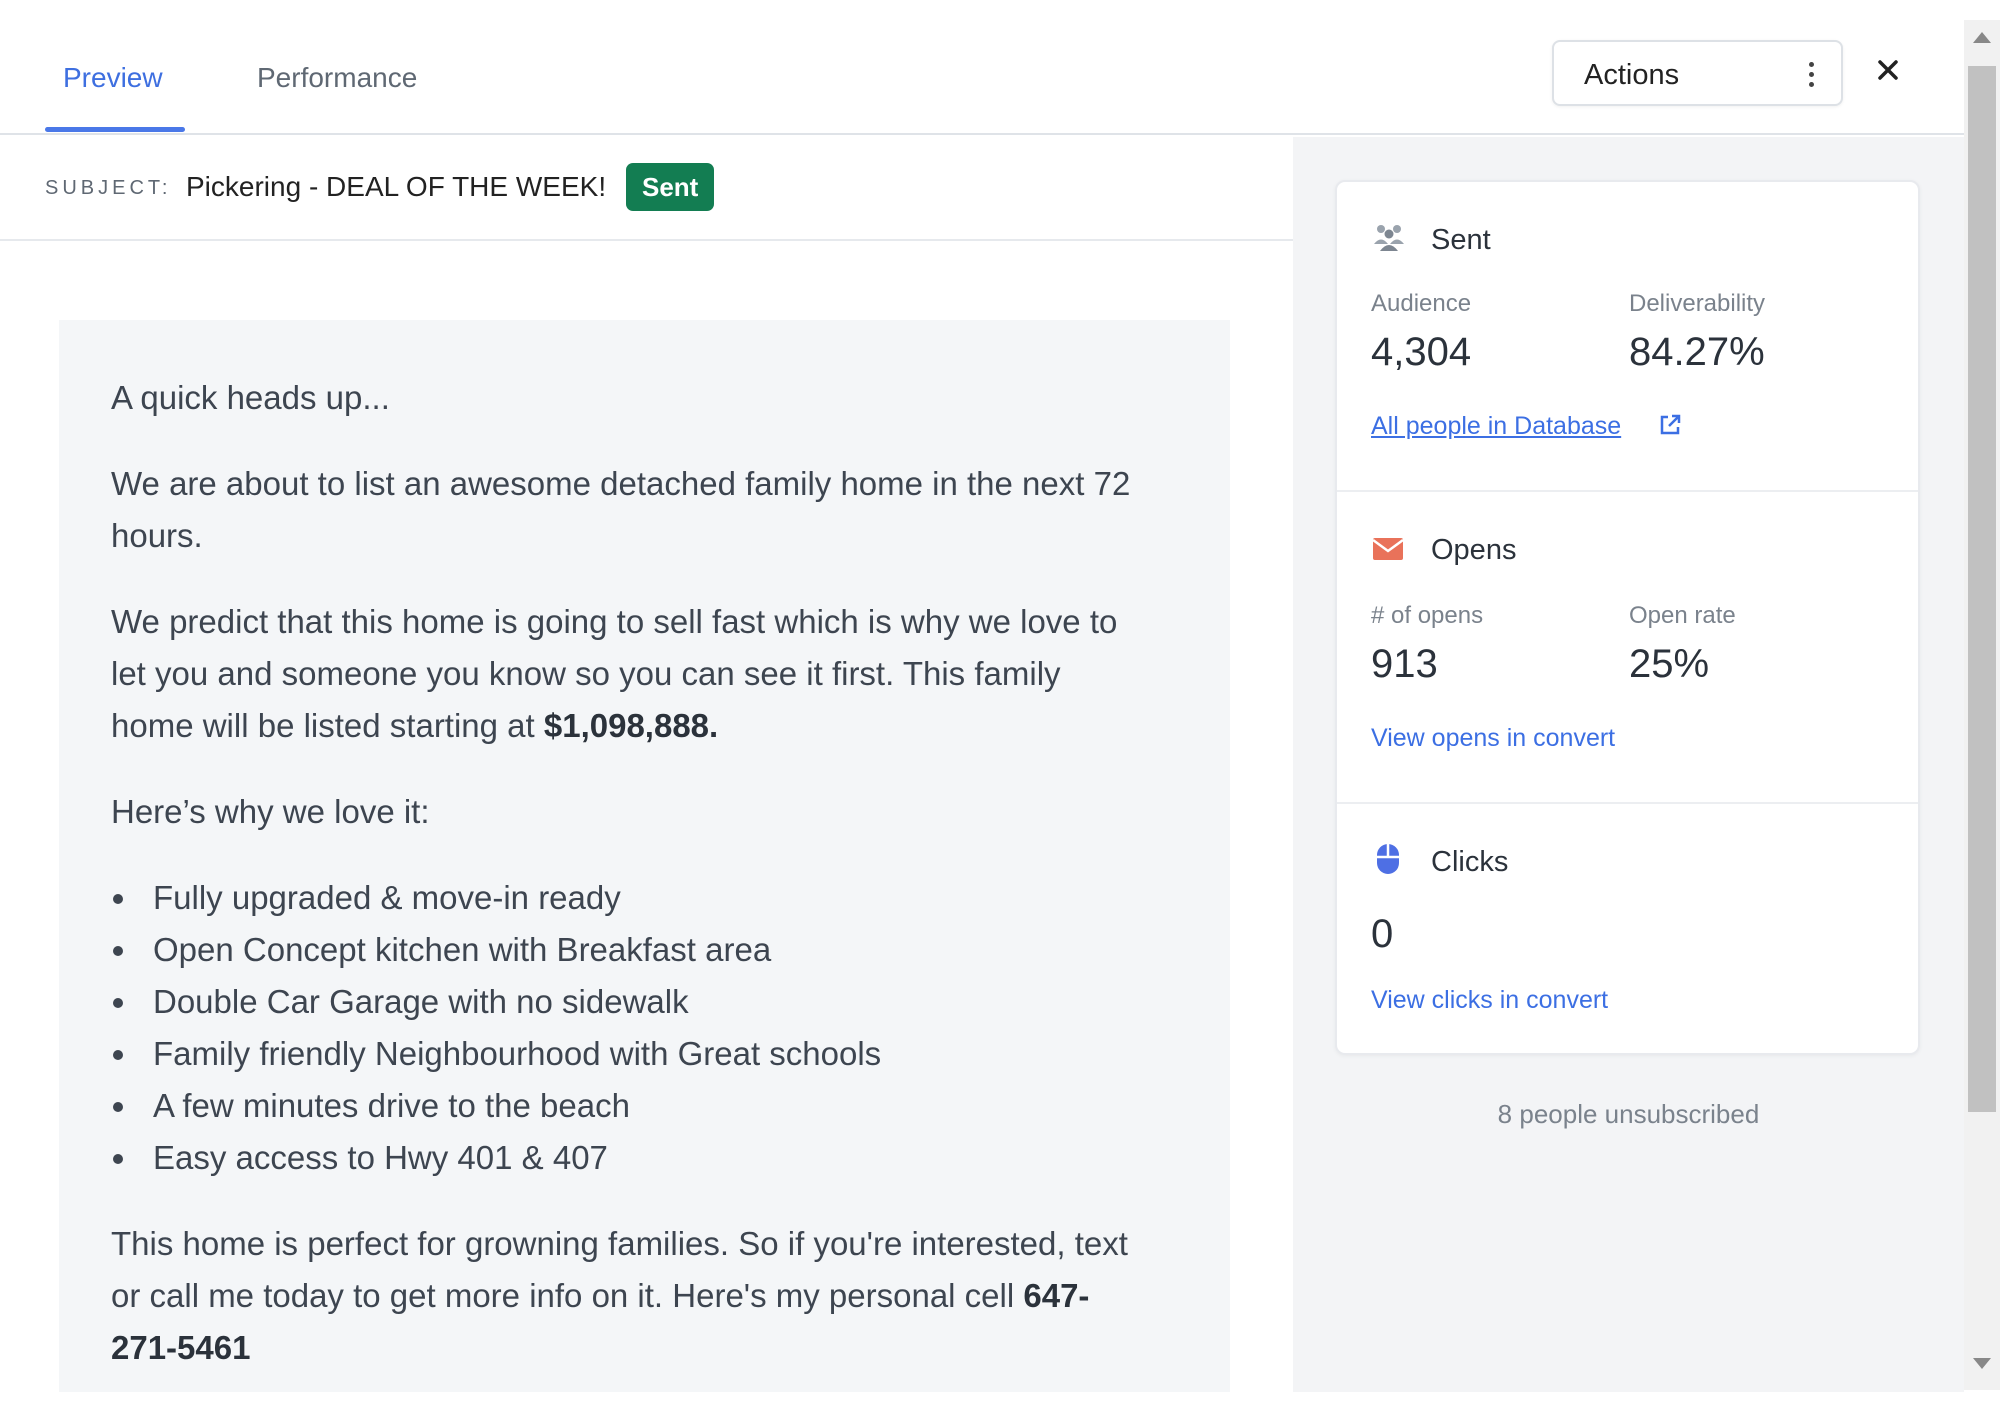 The image size is (2000, 1412). What do you see at coordinates (1389, 238) in the screenshot?
I see `people-icon` at bounding box center [1389, 238].